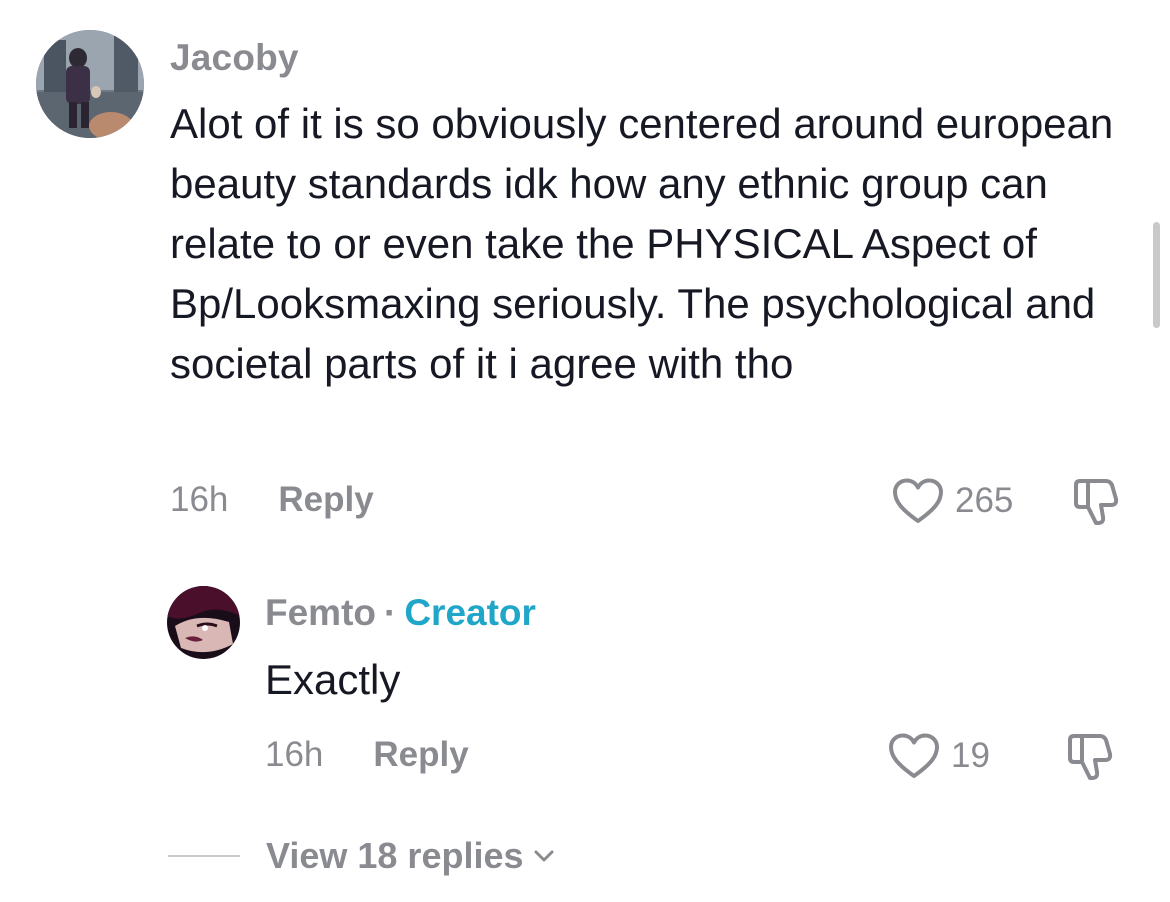 The height and width of the screenshot is (902, 1170). Describe the element at coordinates (470, 612) in the screenshot. I see `creator-badge: Creator` at that location.